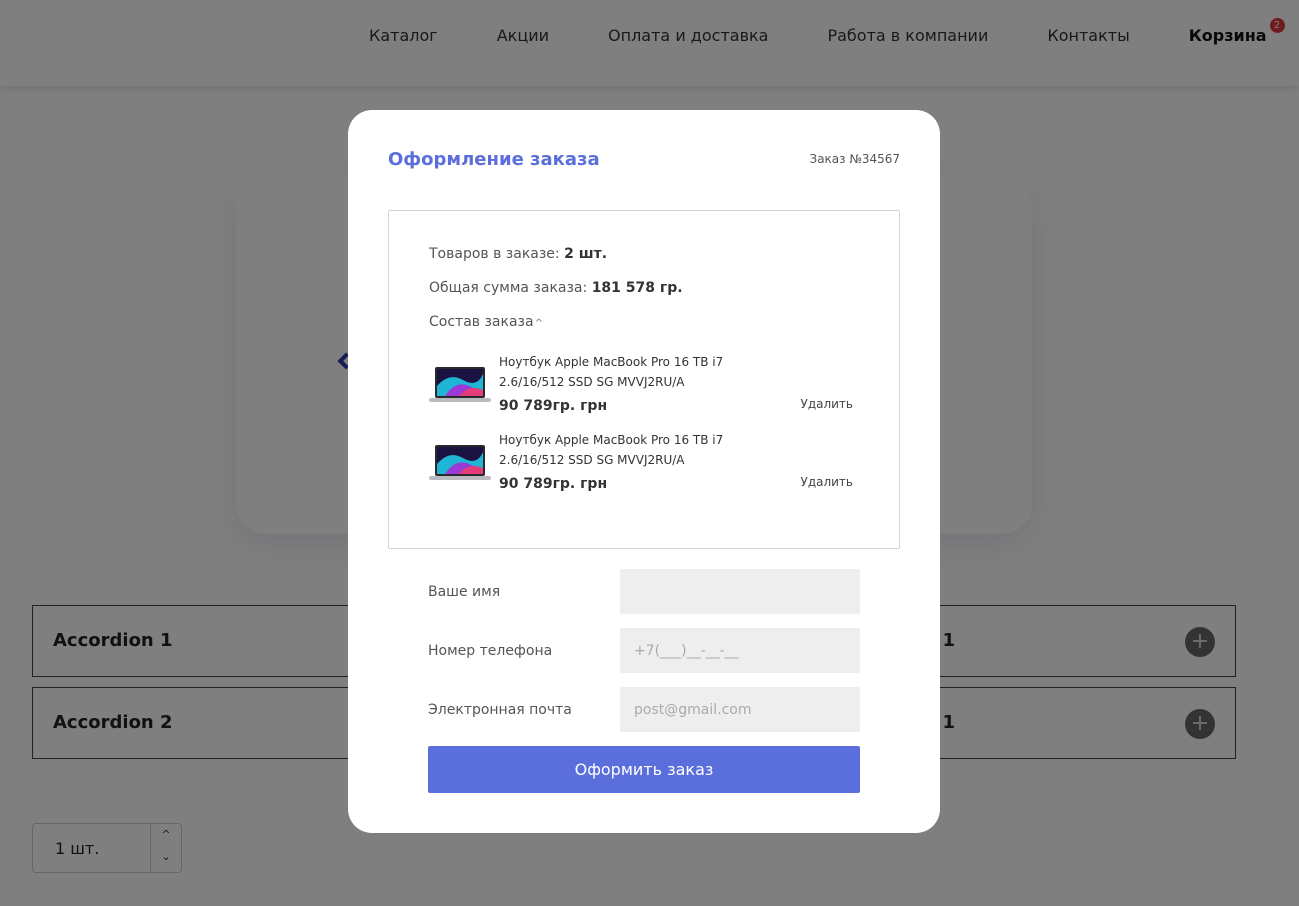 The height and width of the screenshot is (906, 1299). I want to click on order-total: Общая сумма заказа: 181 578 гр., so click(556, 288).